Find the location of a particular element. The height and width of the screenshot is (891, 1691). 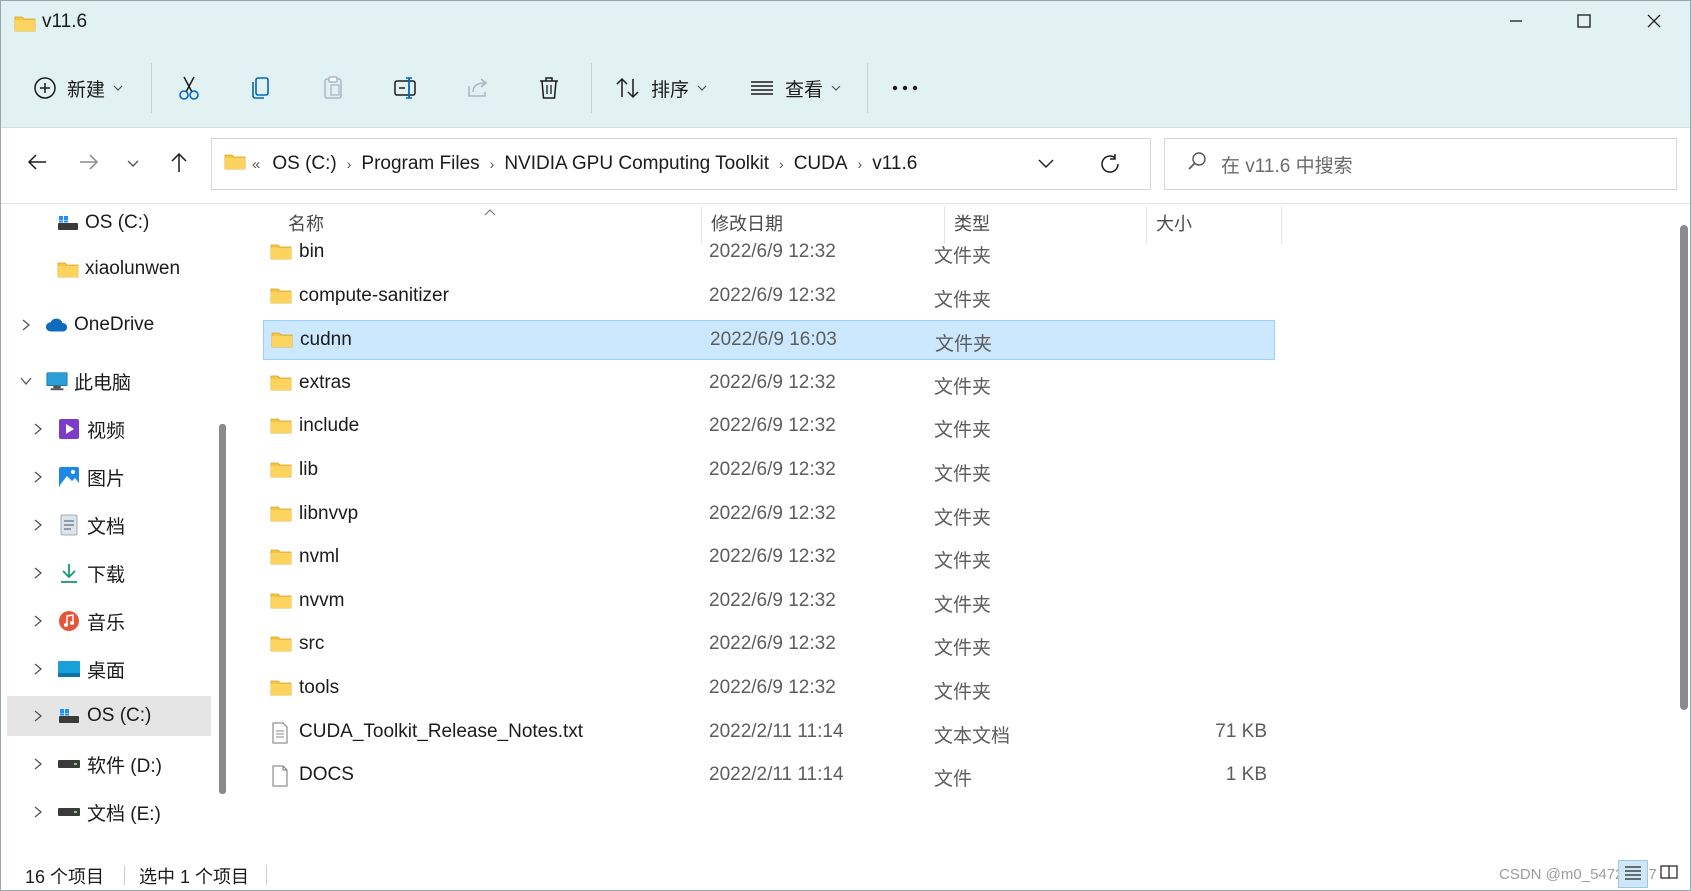

maximize-button is located at coordinates (1584, 23).